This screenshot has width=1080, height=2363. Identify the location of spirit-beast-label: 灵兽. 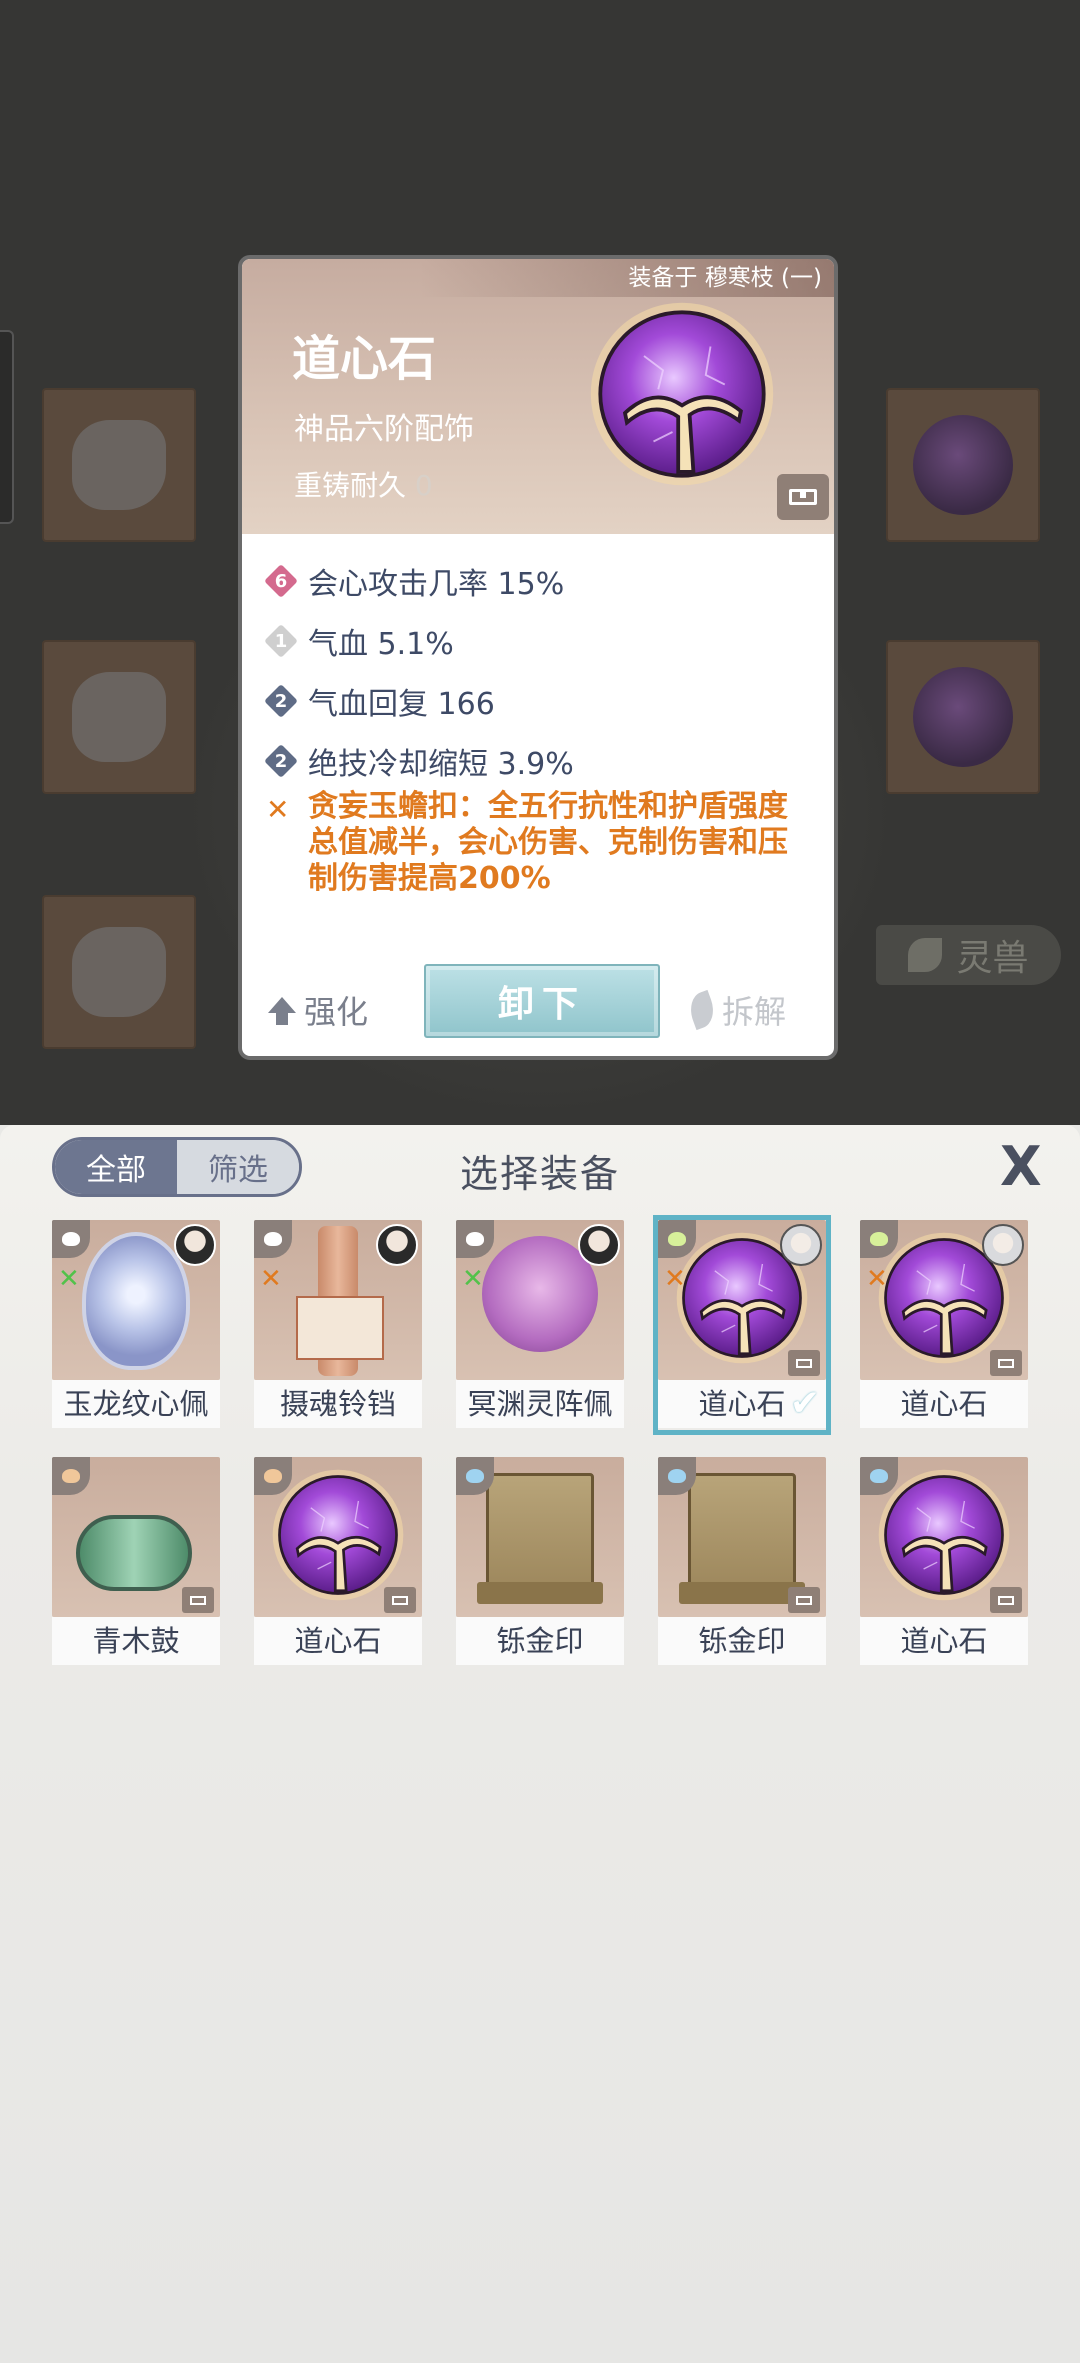
(992, 958).